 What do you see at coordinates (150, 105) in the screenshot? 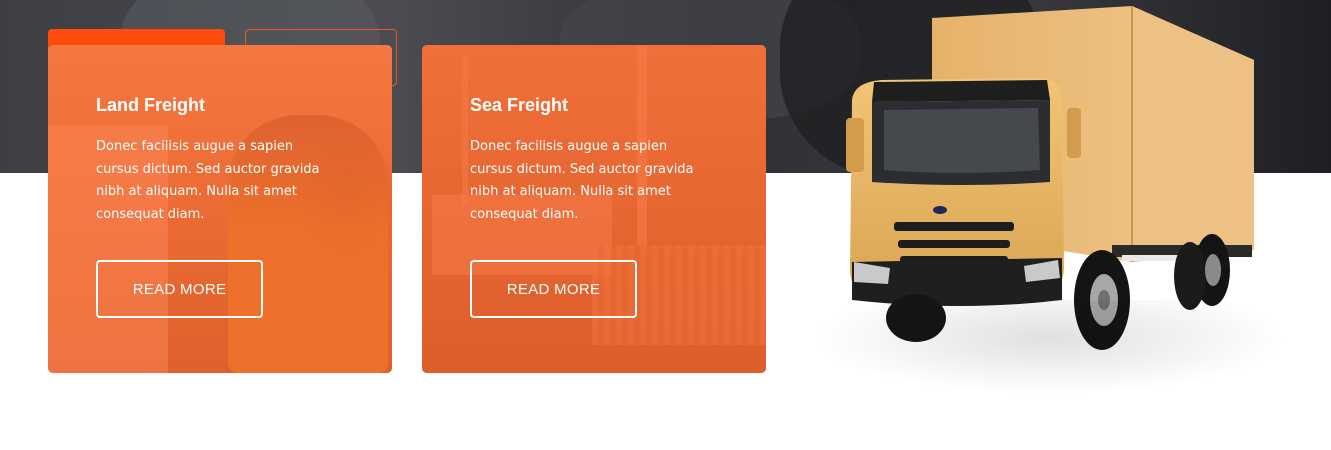
I see `card-title: Land Freight` at bounding box center [150, 105].